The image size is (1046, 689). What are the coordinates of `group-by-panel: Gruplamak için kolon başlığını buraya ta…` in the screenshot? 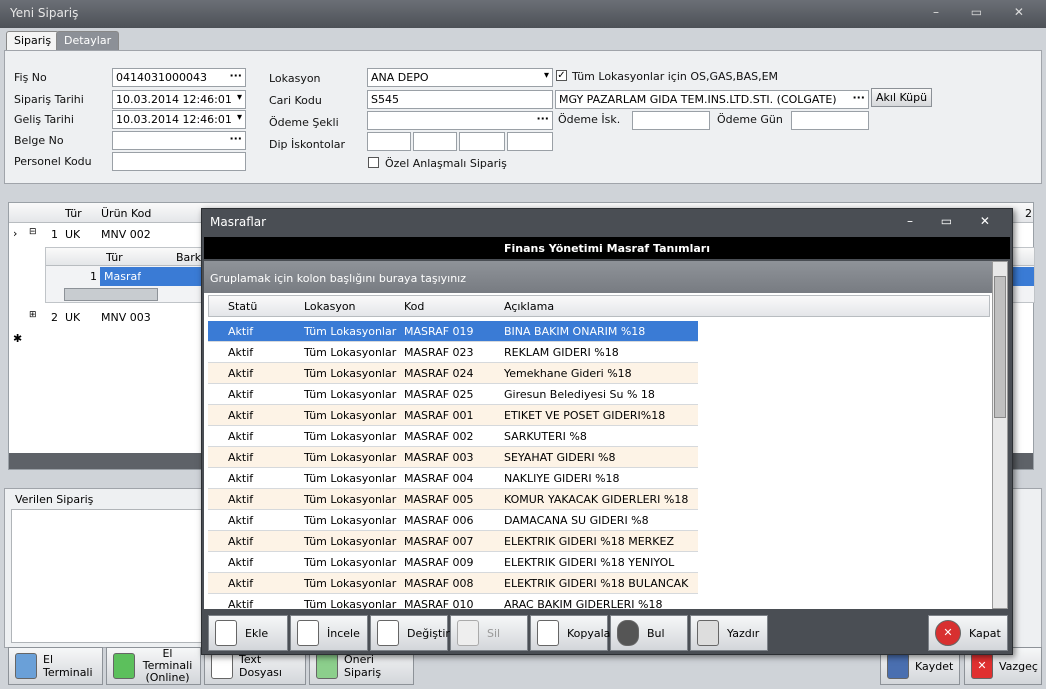 It's located at (599, 278).